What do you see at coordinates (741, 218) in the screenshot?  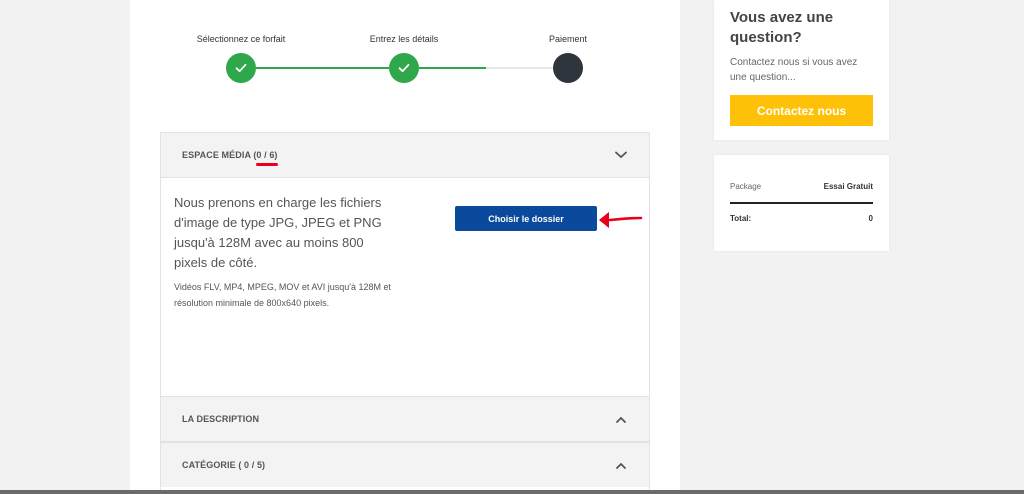 I see `total-label: Total:` at bounding box center [741, 218].